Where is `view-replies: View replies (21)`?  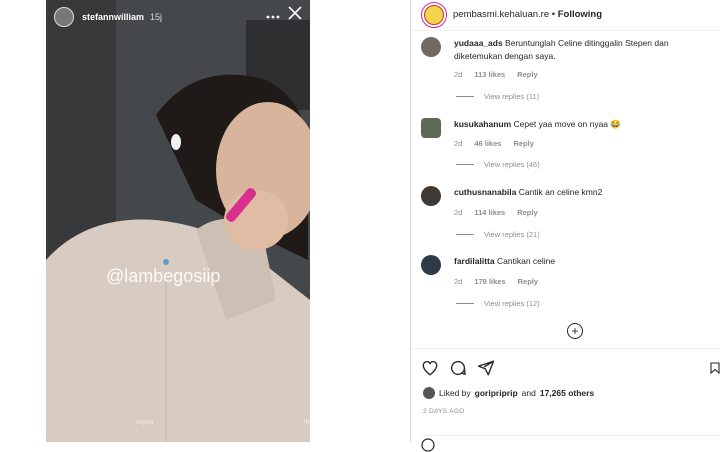
view-replies: View replies (21) is located at coordinates (498, 234).